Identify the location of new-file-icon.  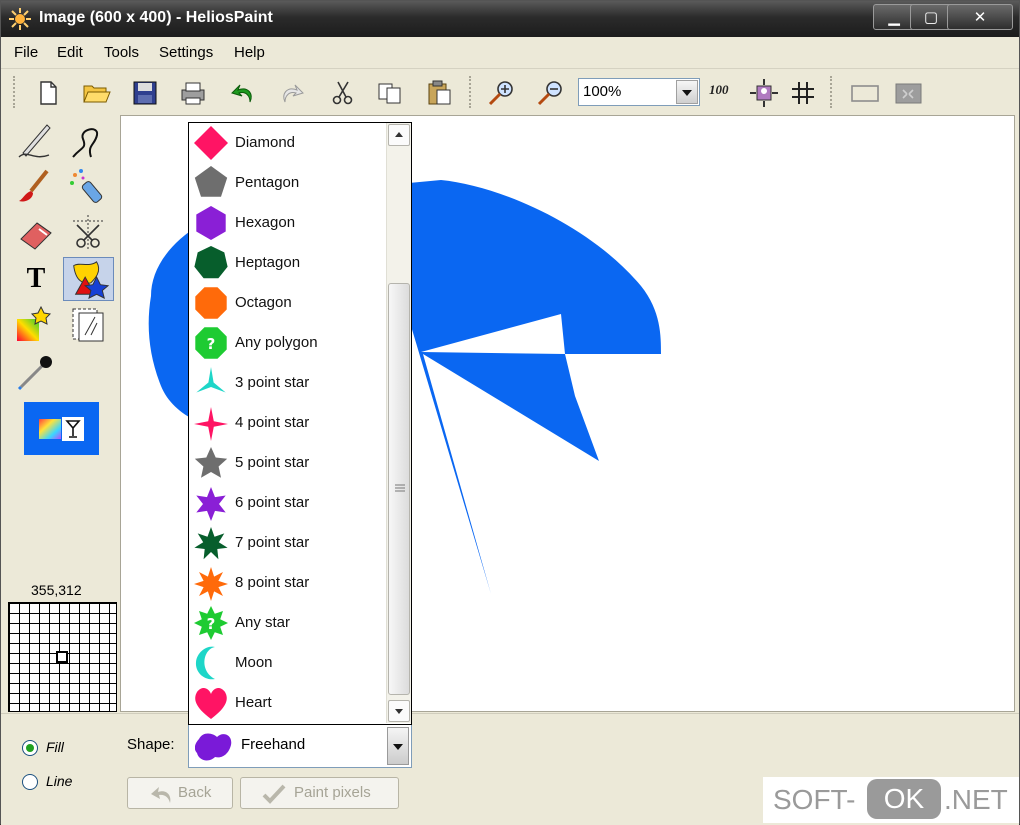
(48, 93).